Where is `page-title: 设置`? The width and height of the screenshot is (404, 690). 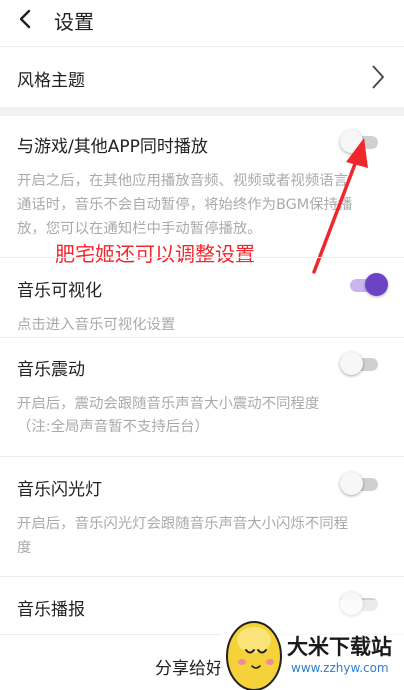
page-title: 设置 is located at coordinates (74, 22).